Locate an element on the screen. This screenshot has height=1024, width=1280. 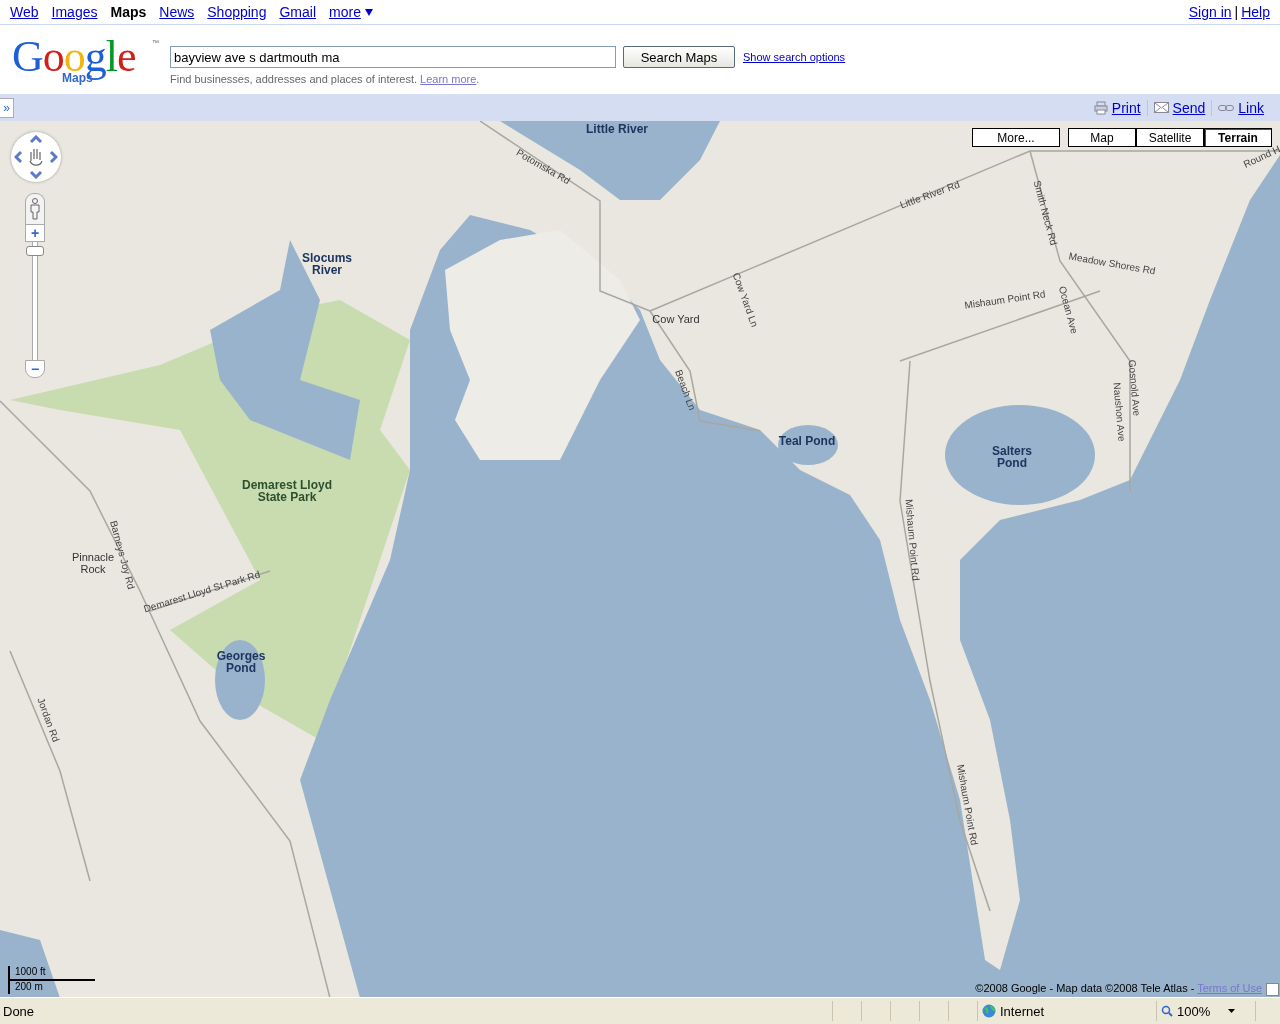
street-view-pegman-icon is located at coordinates (35, 208).